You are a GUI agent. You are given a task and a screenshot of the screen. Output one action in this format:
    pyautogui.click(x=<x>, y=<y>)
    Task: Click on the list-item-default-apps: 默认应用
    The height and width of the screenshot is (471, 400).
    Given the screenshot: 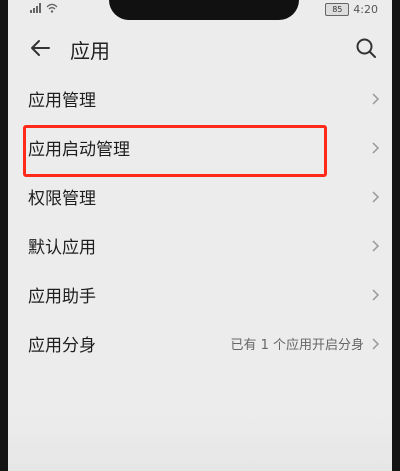 What is the action you would take?
    pyautogui.click(x=200, y=245)
    